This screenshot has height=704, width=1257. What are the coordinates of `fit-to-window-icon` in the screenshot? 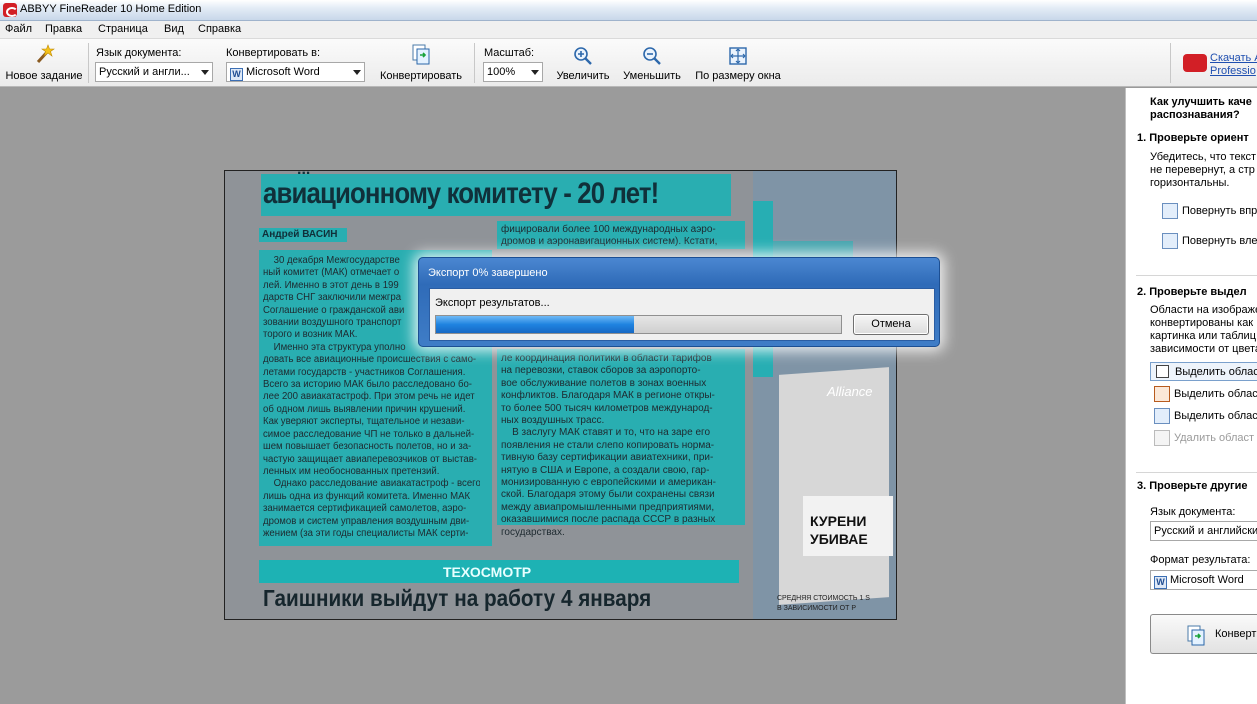 It's located at (738, 56).